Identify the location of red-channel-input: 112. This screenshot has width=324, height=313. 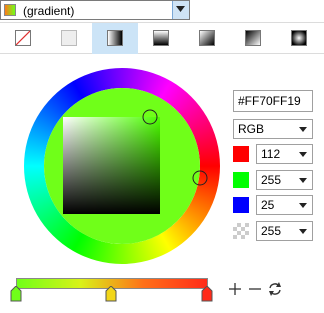
(284, 154).